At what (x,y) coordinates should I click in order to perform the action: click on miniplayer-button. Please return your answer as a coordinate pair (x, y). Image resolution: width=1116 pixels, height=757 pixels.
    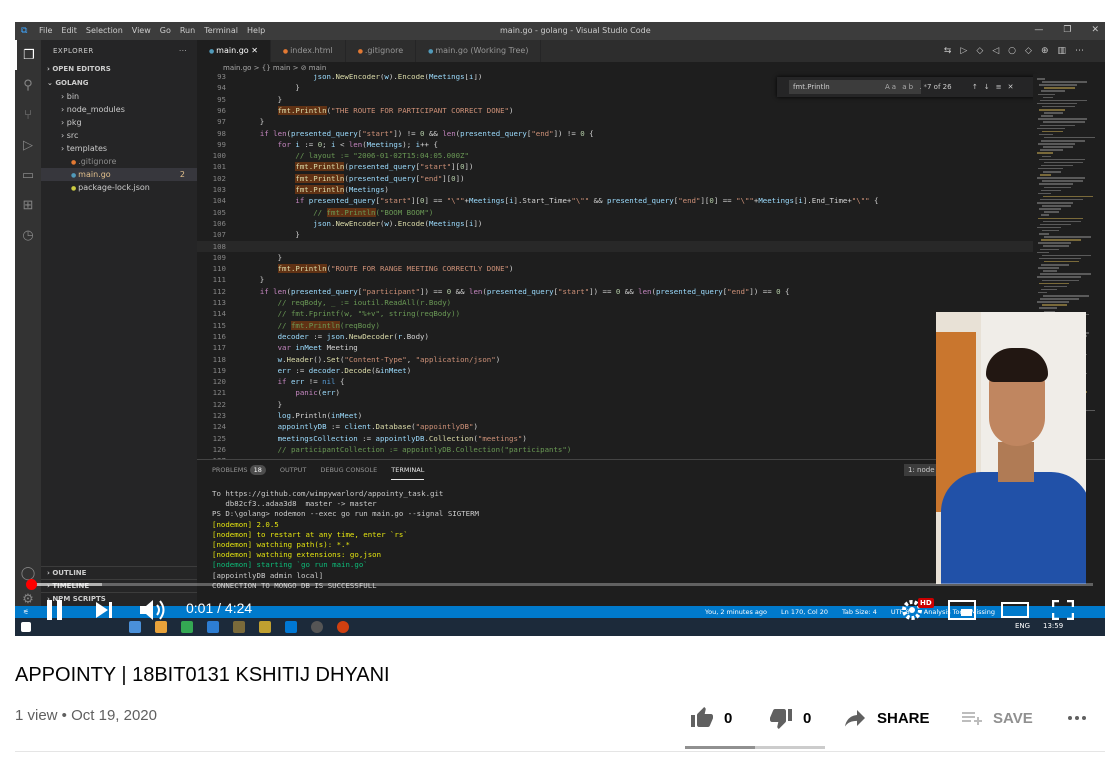
    Looking at the image, I should click on (962, 612).